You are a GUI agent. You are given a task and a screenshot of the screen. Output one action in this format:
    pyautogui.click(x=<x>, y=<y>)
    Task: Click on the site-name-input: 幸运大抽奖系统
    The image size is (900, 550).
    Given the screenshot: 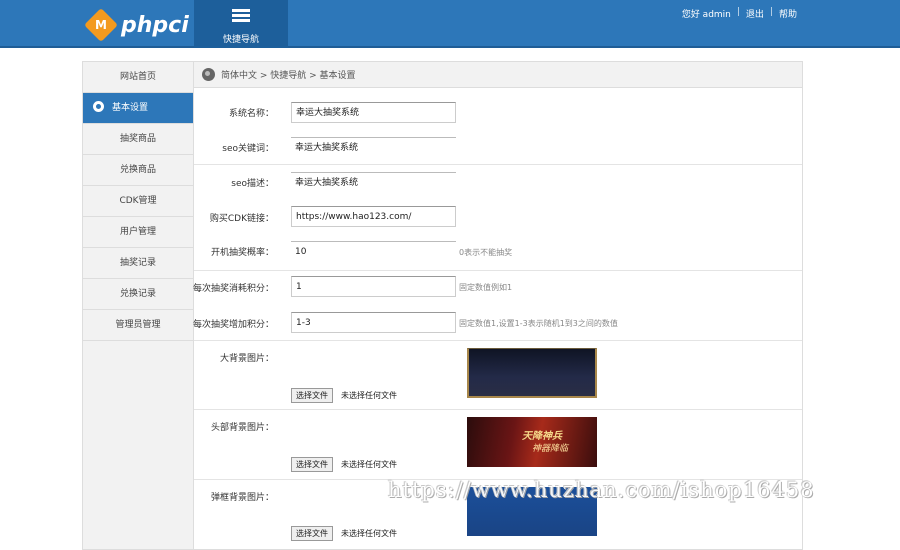 What is the action you would take?
    pyautogui.click(x=373, y=112)
    